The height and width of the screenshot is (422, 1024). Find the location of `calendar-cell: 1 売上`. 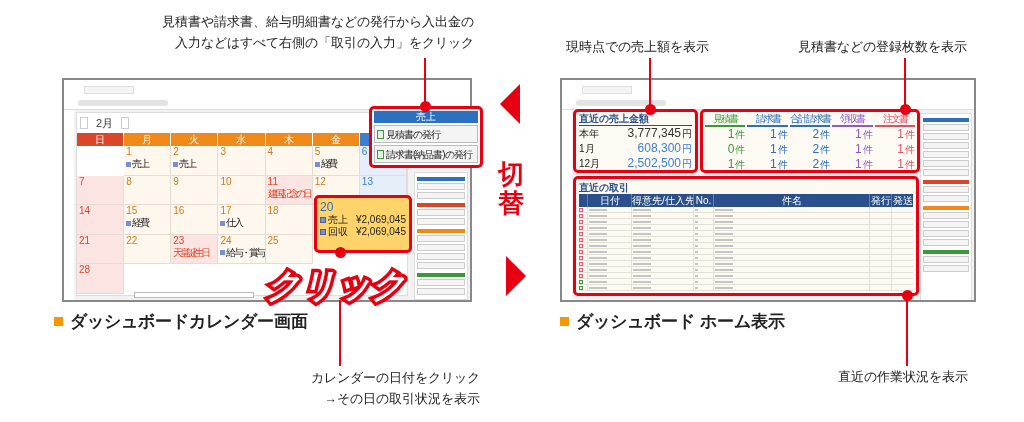

calendar-cell: 1 売上 is located at coordinates (148, 161).